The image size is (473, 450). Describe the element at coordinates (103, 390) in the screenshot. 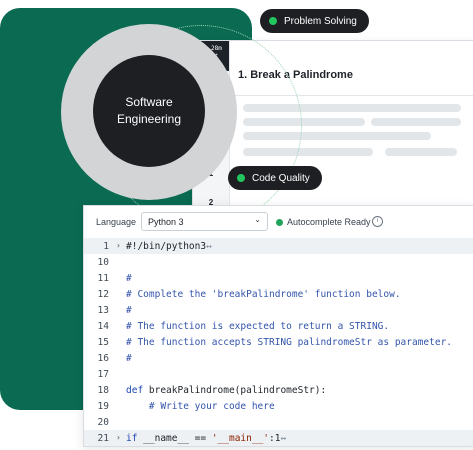

I see `line-number: 18` at that location.